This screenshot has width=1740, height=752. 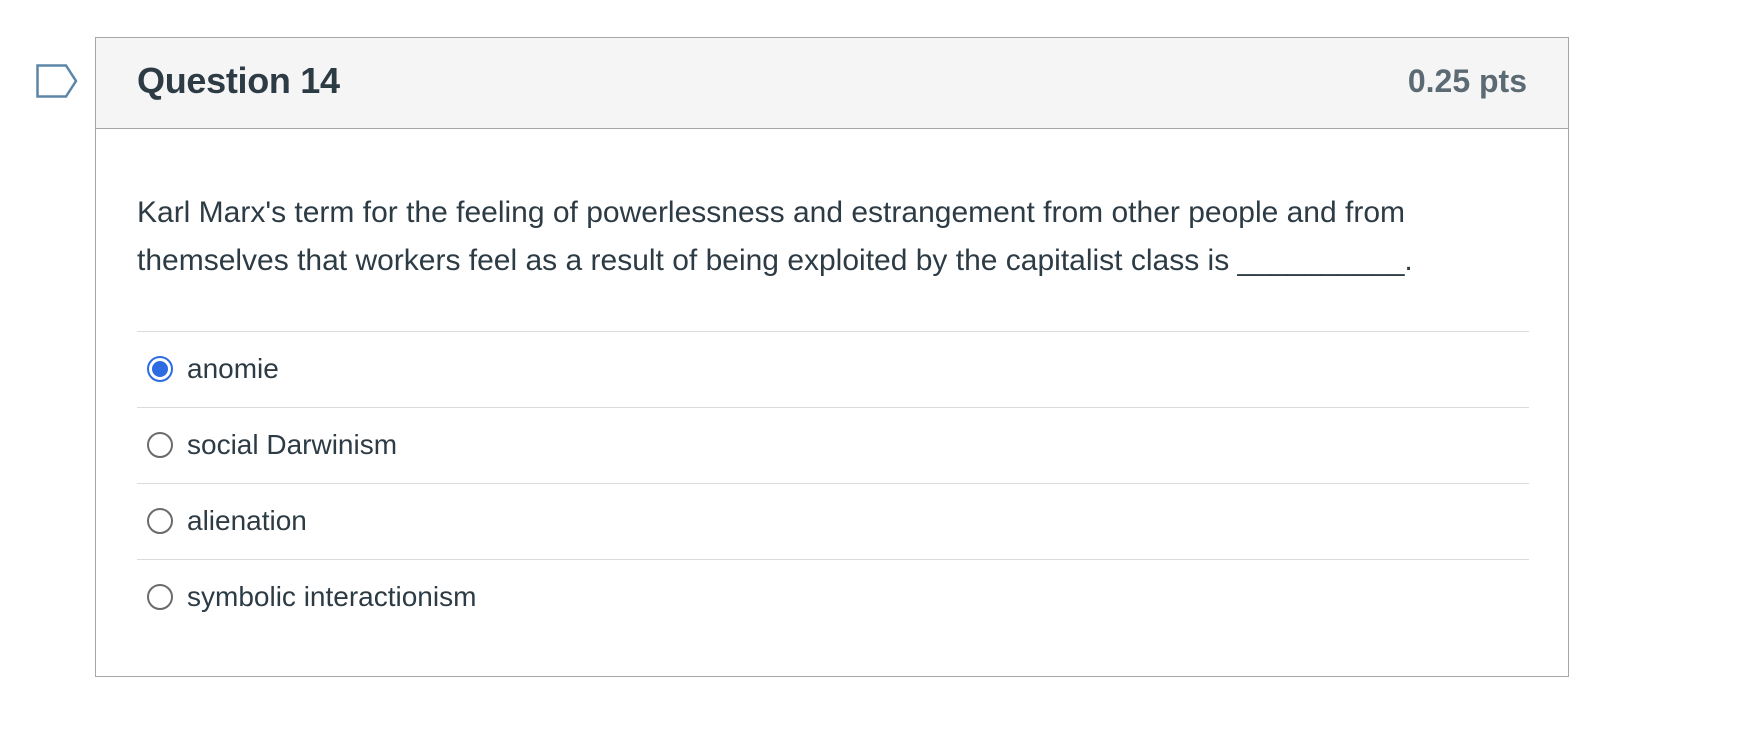 What do you see at coordinates (238, 80) in the screenshot?
I see `question-title: Question 14` at bounding box center [238, 80].